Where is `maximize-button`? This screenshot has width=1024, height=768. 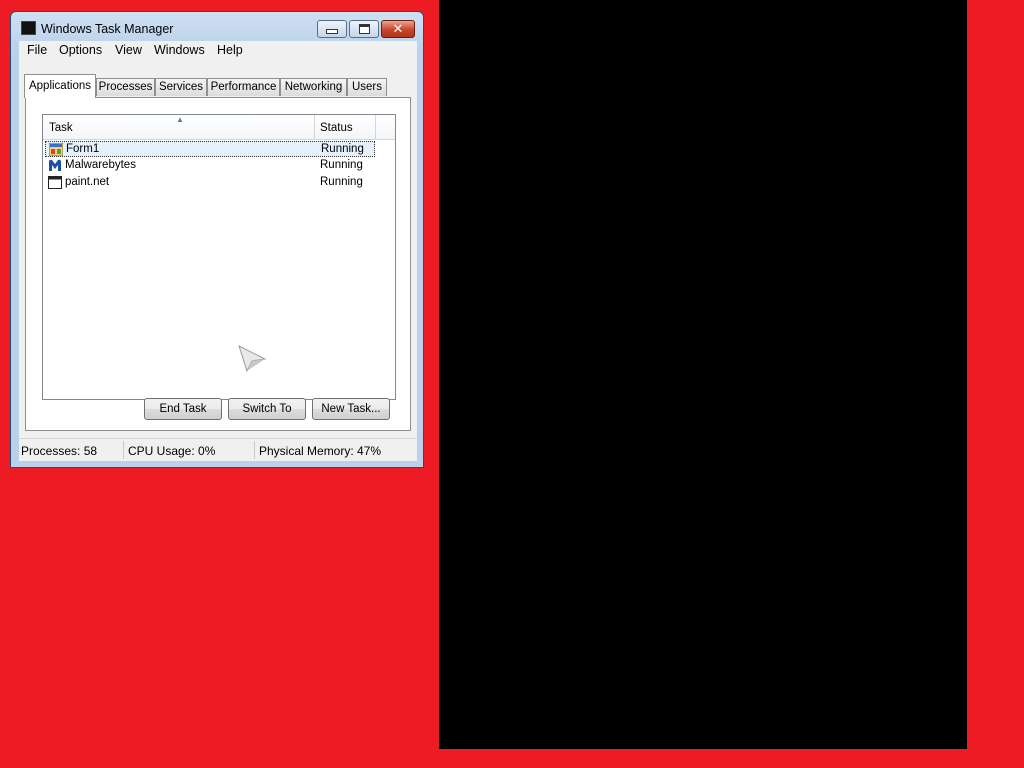
maximize-button is located at coordinates (364, 29).